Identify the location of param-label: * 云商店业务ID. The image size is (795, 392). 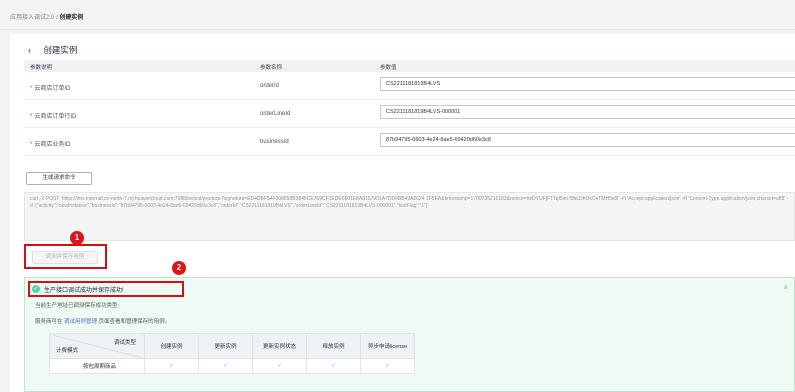
(50, 145).